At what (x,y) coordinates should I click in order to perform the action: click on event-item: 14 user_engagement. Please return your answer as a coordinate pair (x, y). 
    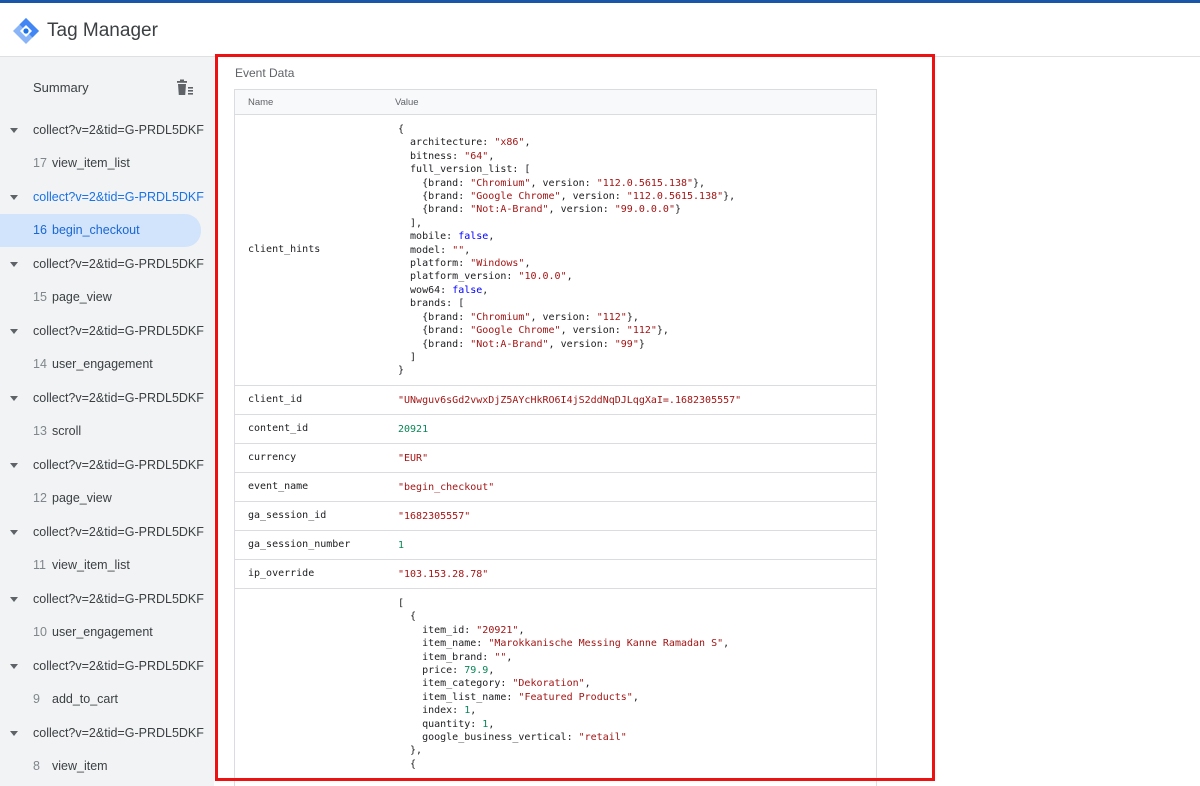
    Looking at the image, I should click on (107, 364).